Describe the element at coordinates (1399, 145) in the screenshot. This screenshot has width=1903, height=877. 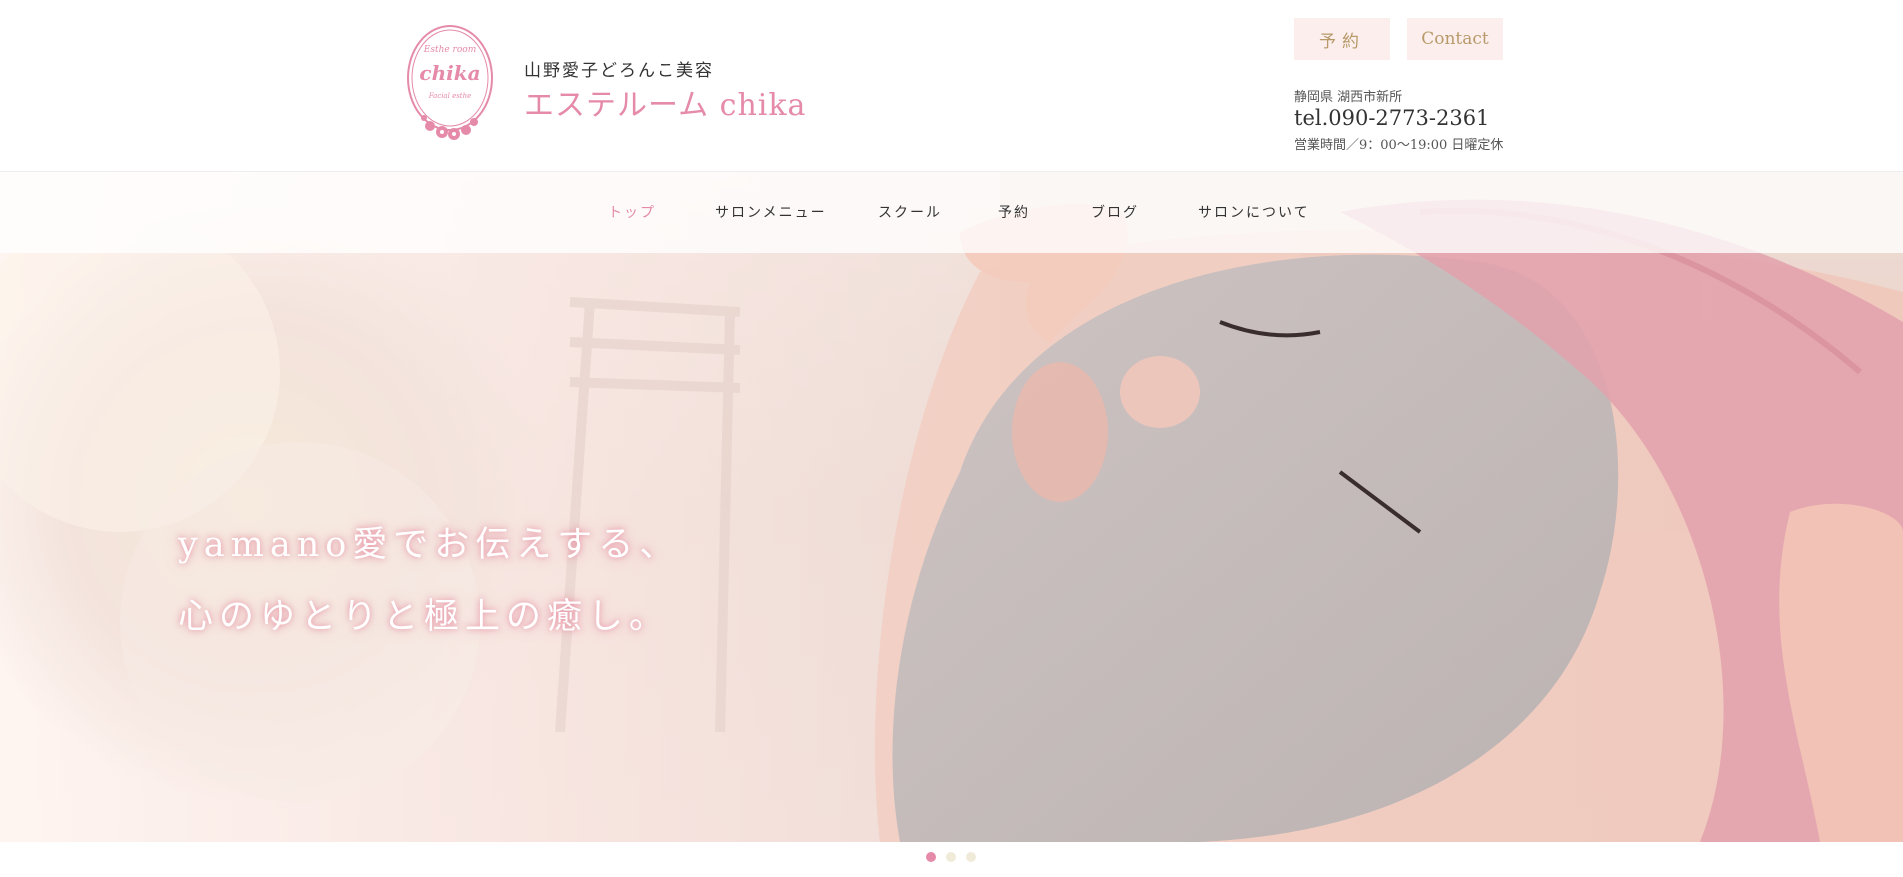
I see `business-hours: 営業時間／9：00〜19:00 日曜定休` at that location.